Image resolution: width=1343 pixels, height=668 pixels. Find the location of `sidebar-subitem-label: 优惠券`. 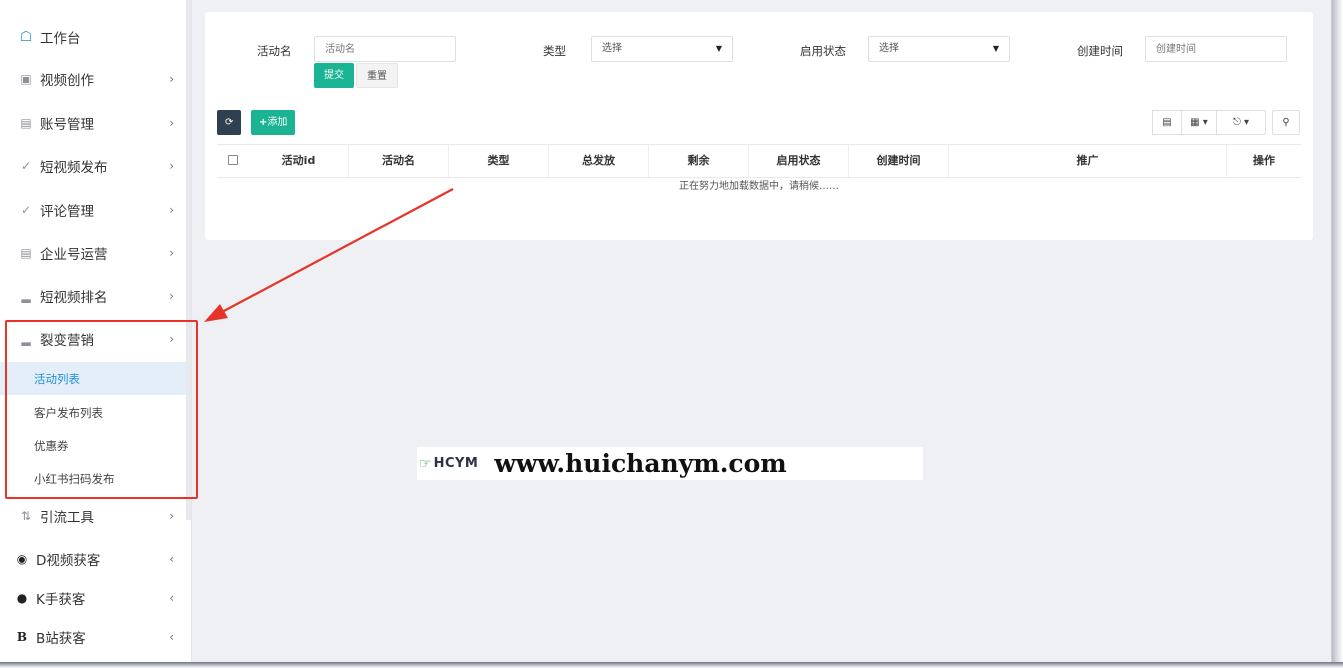

sidebar-subitem-label: 优惠券 is located at coordinates (51, 445).